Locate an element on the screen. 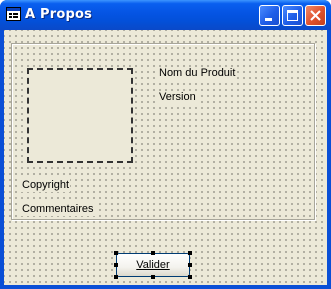 The image size is (331, 289). version-label: Version is located at coordinates (177, 97).